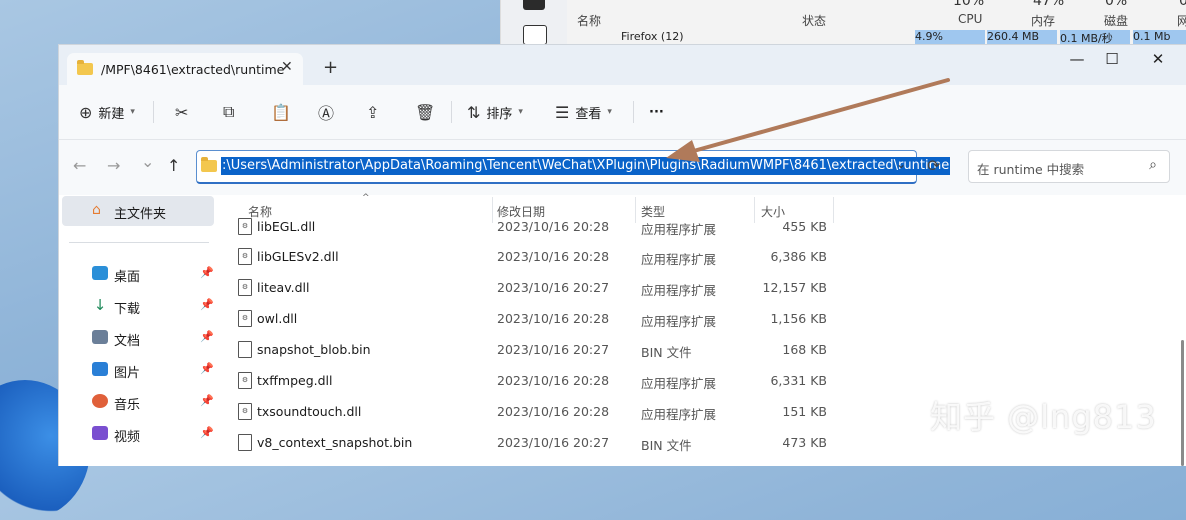 The width and height of the screenshot is (1186, 520). What do you see at coordinates (79, 165) in the screenshot?
I see `back-button: ←` at bounding box center [79, 165].